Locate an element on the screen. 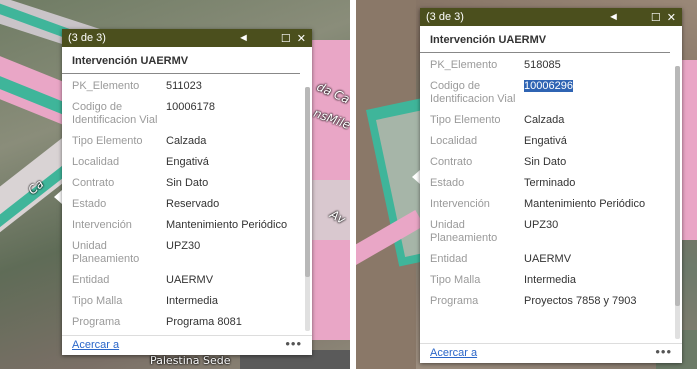 This screenshot has height=369, width=697. map-road-label: Palestina Sede is located at coordinates (190, 360).